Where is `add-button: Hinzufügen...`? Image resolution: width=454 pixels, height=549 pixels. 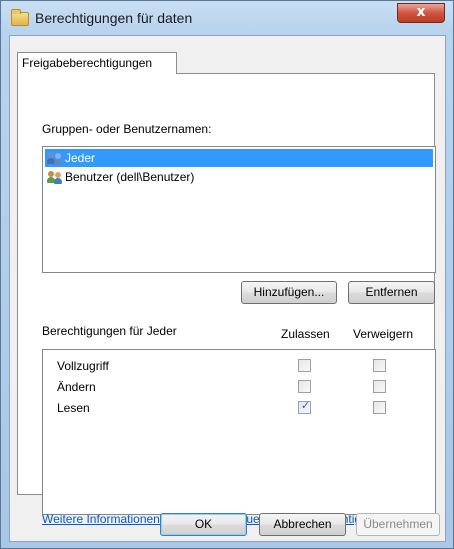
add-button: Hinzufügen... is located at coordinates (289, 292).